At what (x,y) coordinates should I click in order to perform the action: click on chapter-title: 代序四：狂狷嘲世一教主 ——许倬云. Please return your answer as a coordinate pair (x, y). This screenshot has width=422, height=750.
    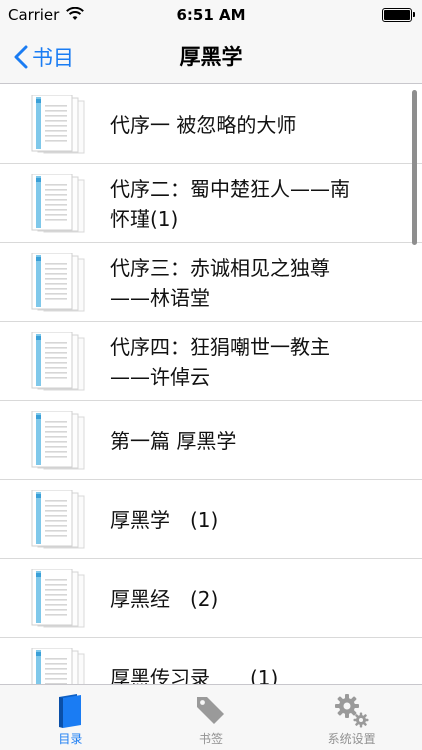
    Looking at the image, I should click on (255, 361).